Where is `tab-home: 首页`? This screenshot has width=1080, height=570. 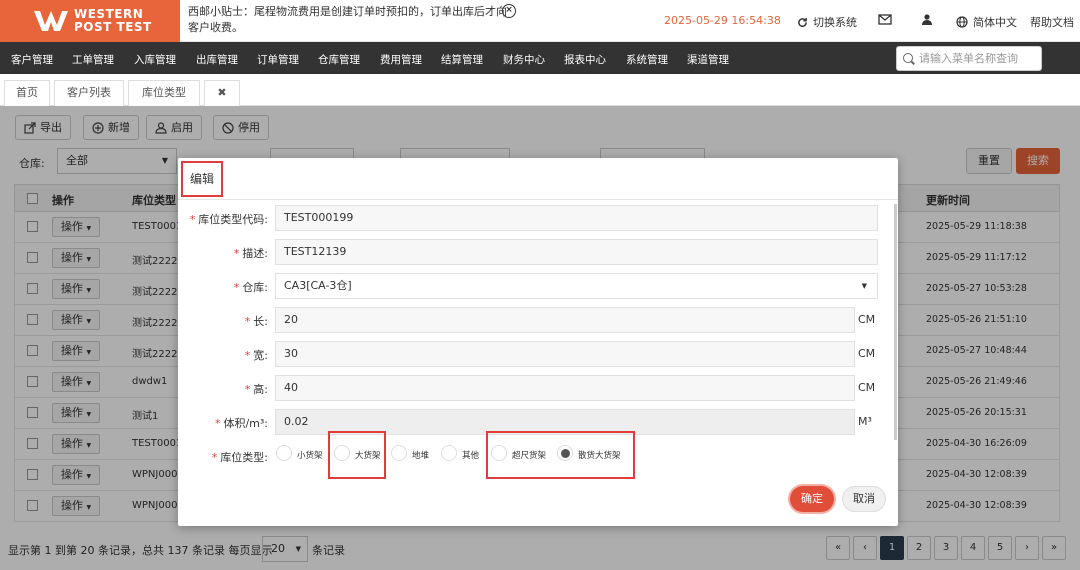
tab-home: 首页 is located at coordinates (27, 93).